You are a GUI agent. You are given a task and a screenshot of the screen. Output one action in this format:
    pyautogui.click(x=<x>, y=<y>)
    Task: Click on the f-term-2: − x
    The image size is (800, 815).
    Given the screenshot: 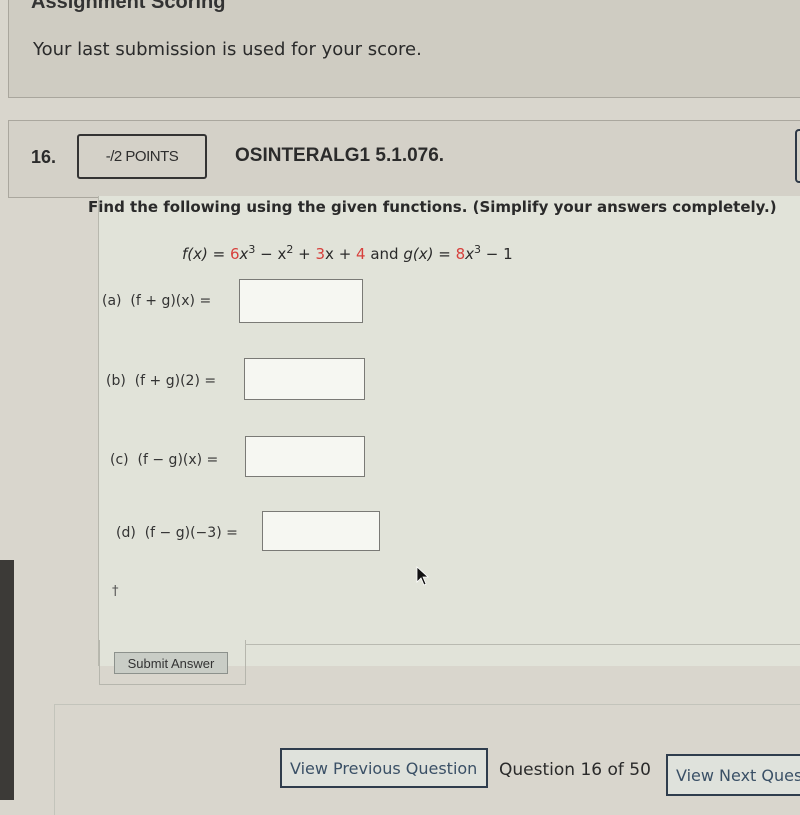 What is the action you would take?
    pyautogui.click(x=271, y=254)
    